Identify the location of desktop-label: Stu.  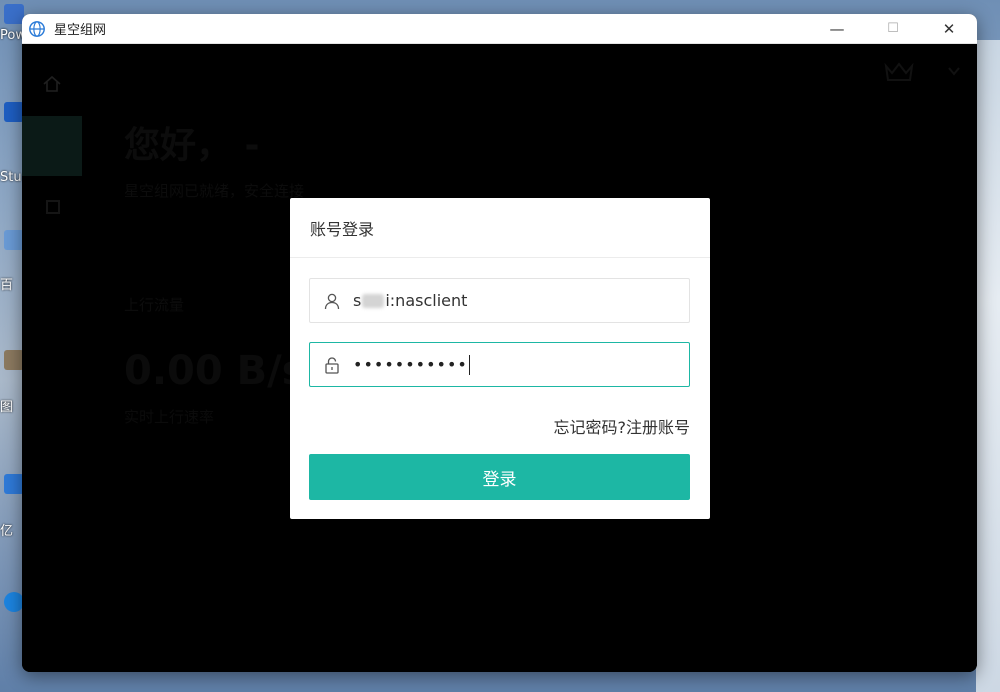
(11, 177).